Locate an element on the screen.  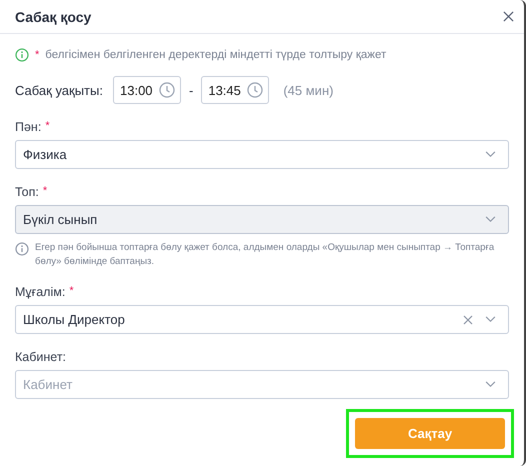
time-field: 13:00 is located at coordinates (147, 90).